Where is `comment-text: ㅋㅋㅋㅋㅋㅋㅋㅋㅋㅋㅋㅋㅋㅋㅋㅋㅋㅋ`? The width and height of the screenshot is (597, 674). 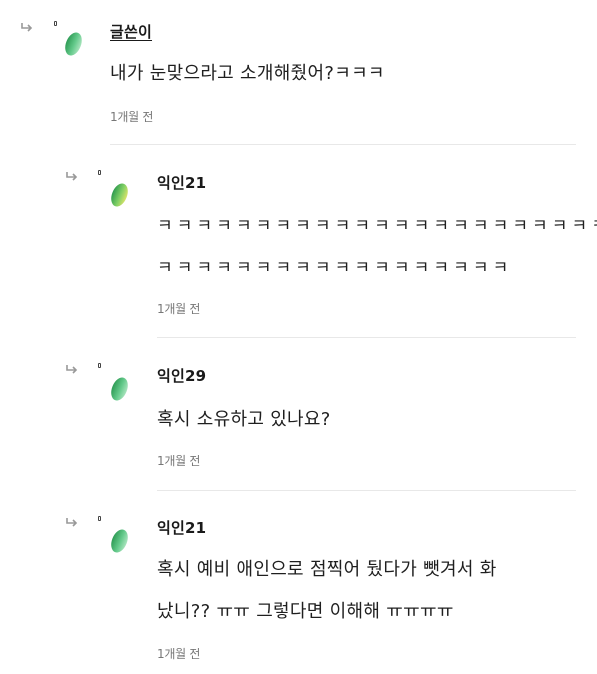 comment-text: ㅋㅋㅋㅋㅋㅋㅋㅋㅋㅋㅋㅋㅋㅋㅋㅋㅋㅋ is located at coordinates (335, 268).